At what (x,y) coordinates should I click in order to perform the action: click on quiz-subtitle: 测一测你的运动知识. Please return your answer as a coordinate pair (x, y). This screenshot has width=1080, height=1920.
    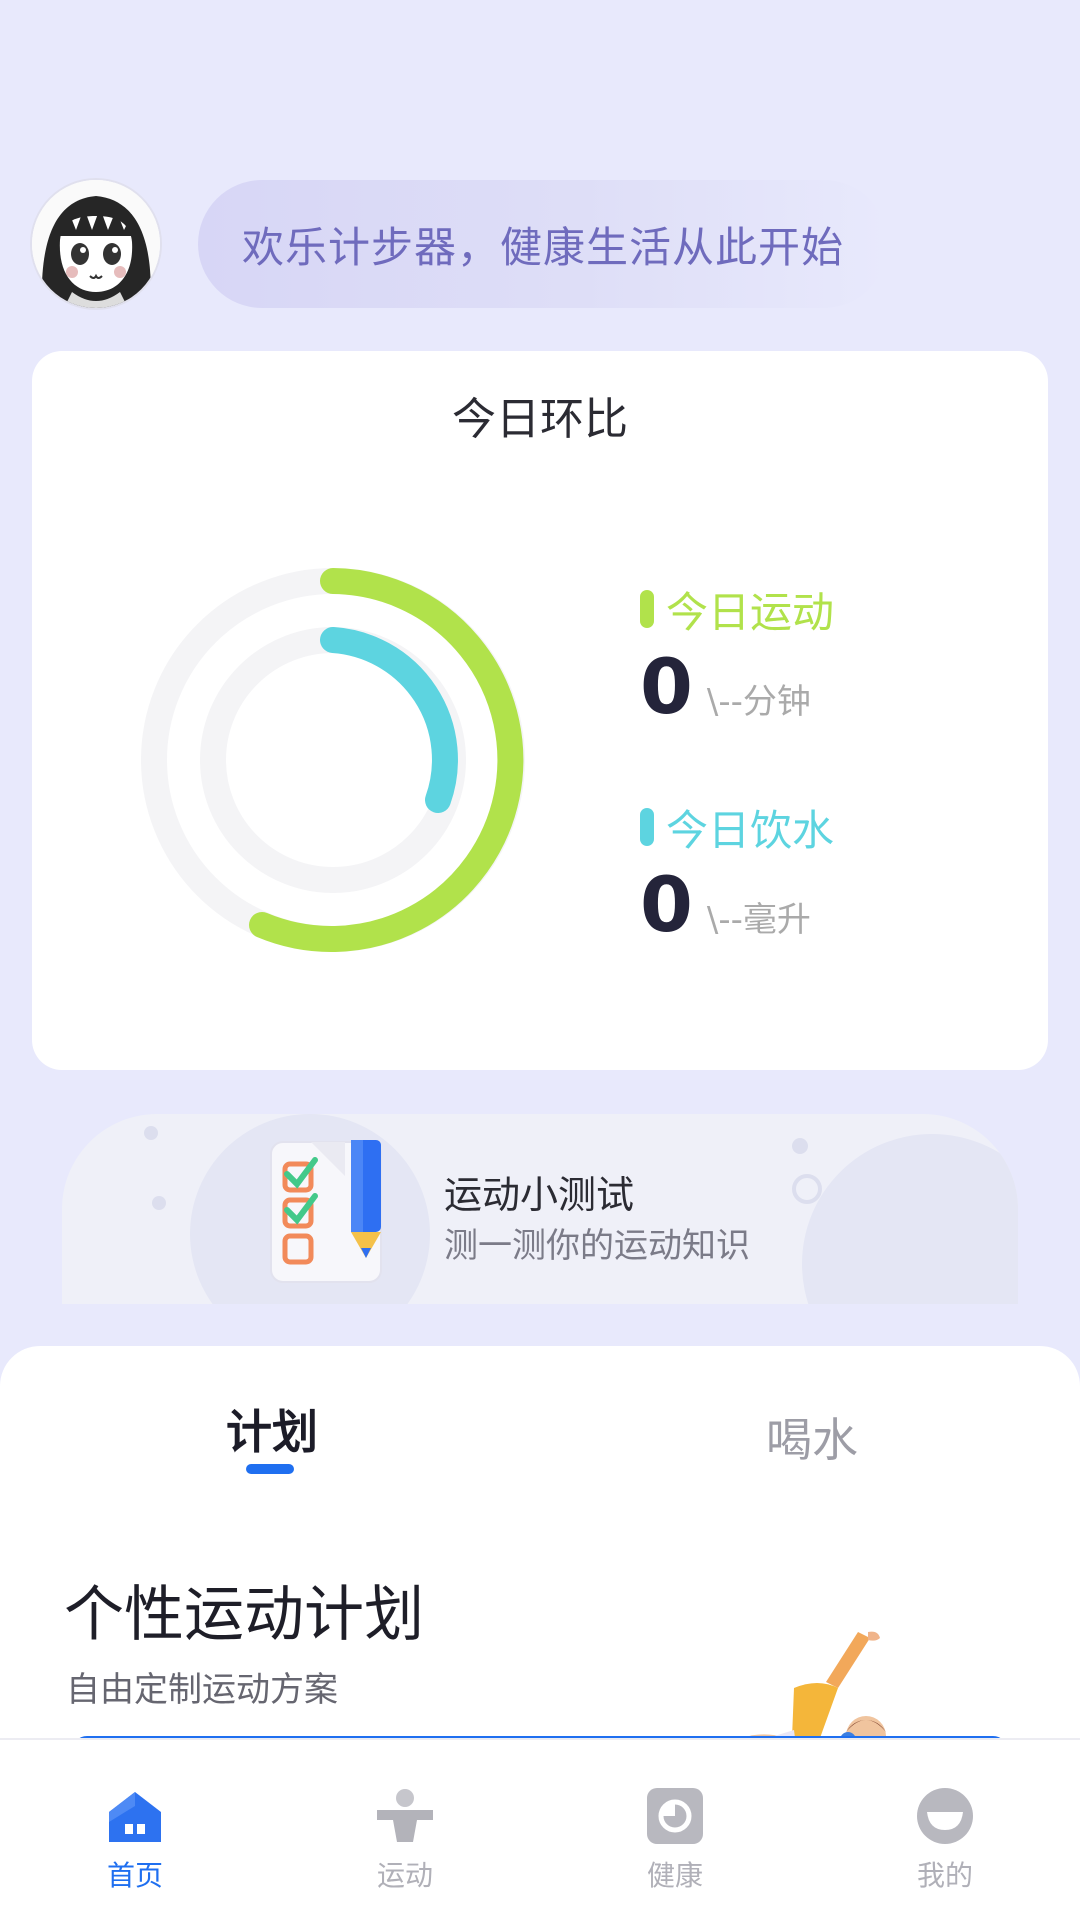
    Looking at the image, I should click on (597, 1246).